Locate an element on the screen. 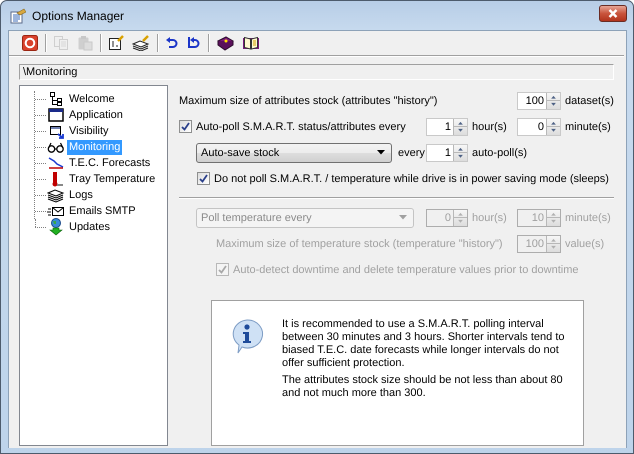  checkbox-label: Auto-poll S.M.A.R.T. status/attributes every is located at coordinates (301, 126).